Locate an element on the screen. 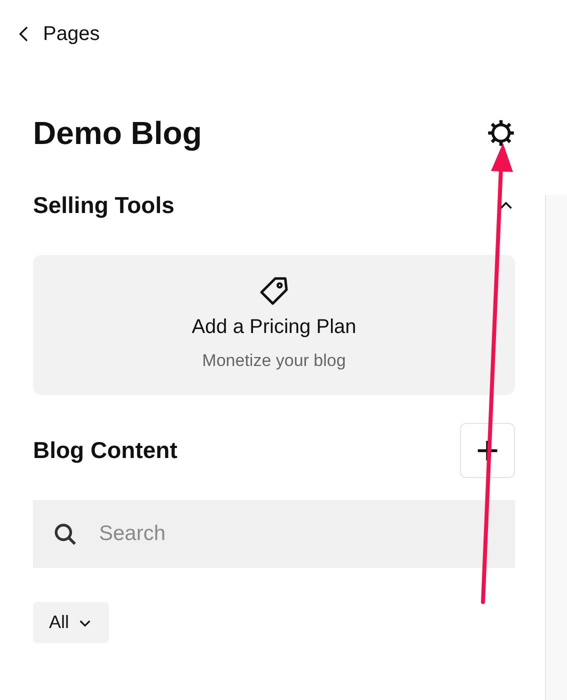 The width and height of the screenshot is (567, 700). search-icon is located at coordinates (65, 534).